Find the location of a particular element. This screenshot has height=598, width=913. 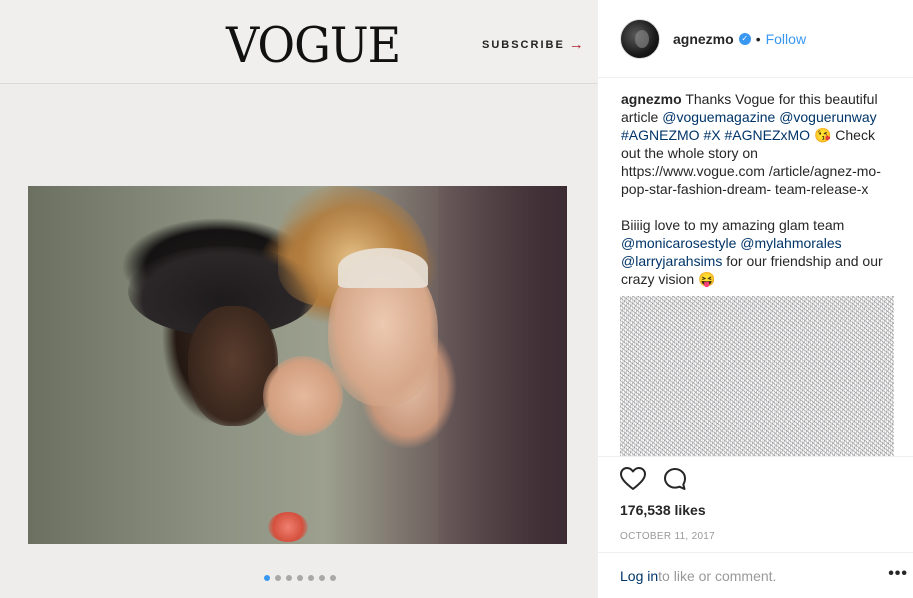

comment-bar: Log in to like or comment. ••• is located at coordinates (755, 575).